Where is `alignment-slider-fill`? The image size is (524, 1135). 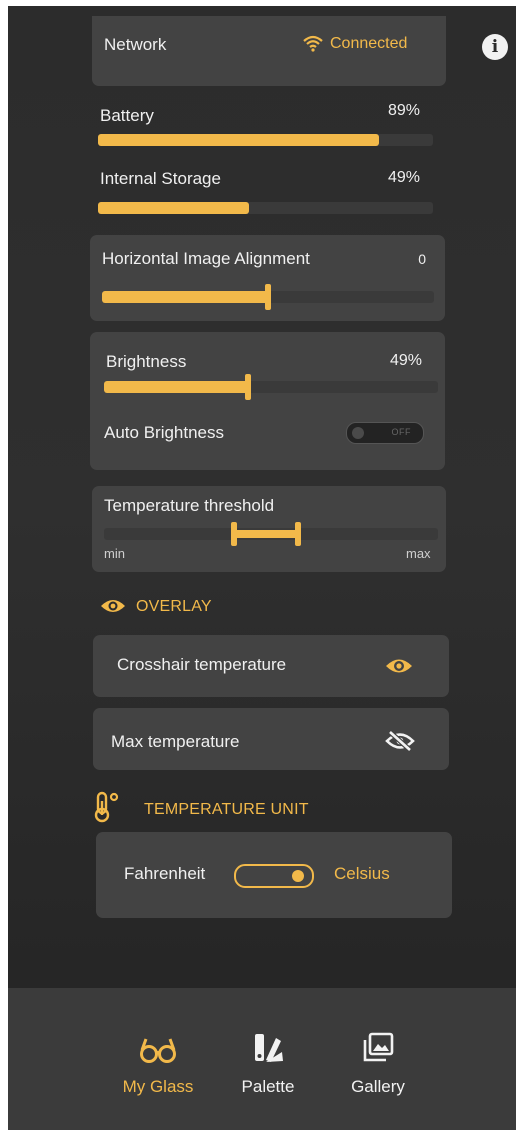 alignment-slider-fill is located at coordinates (185, 297).